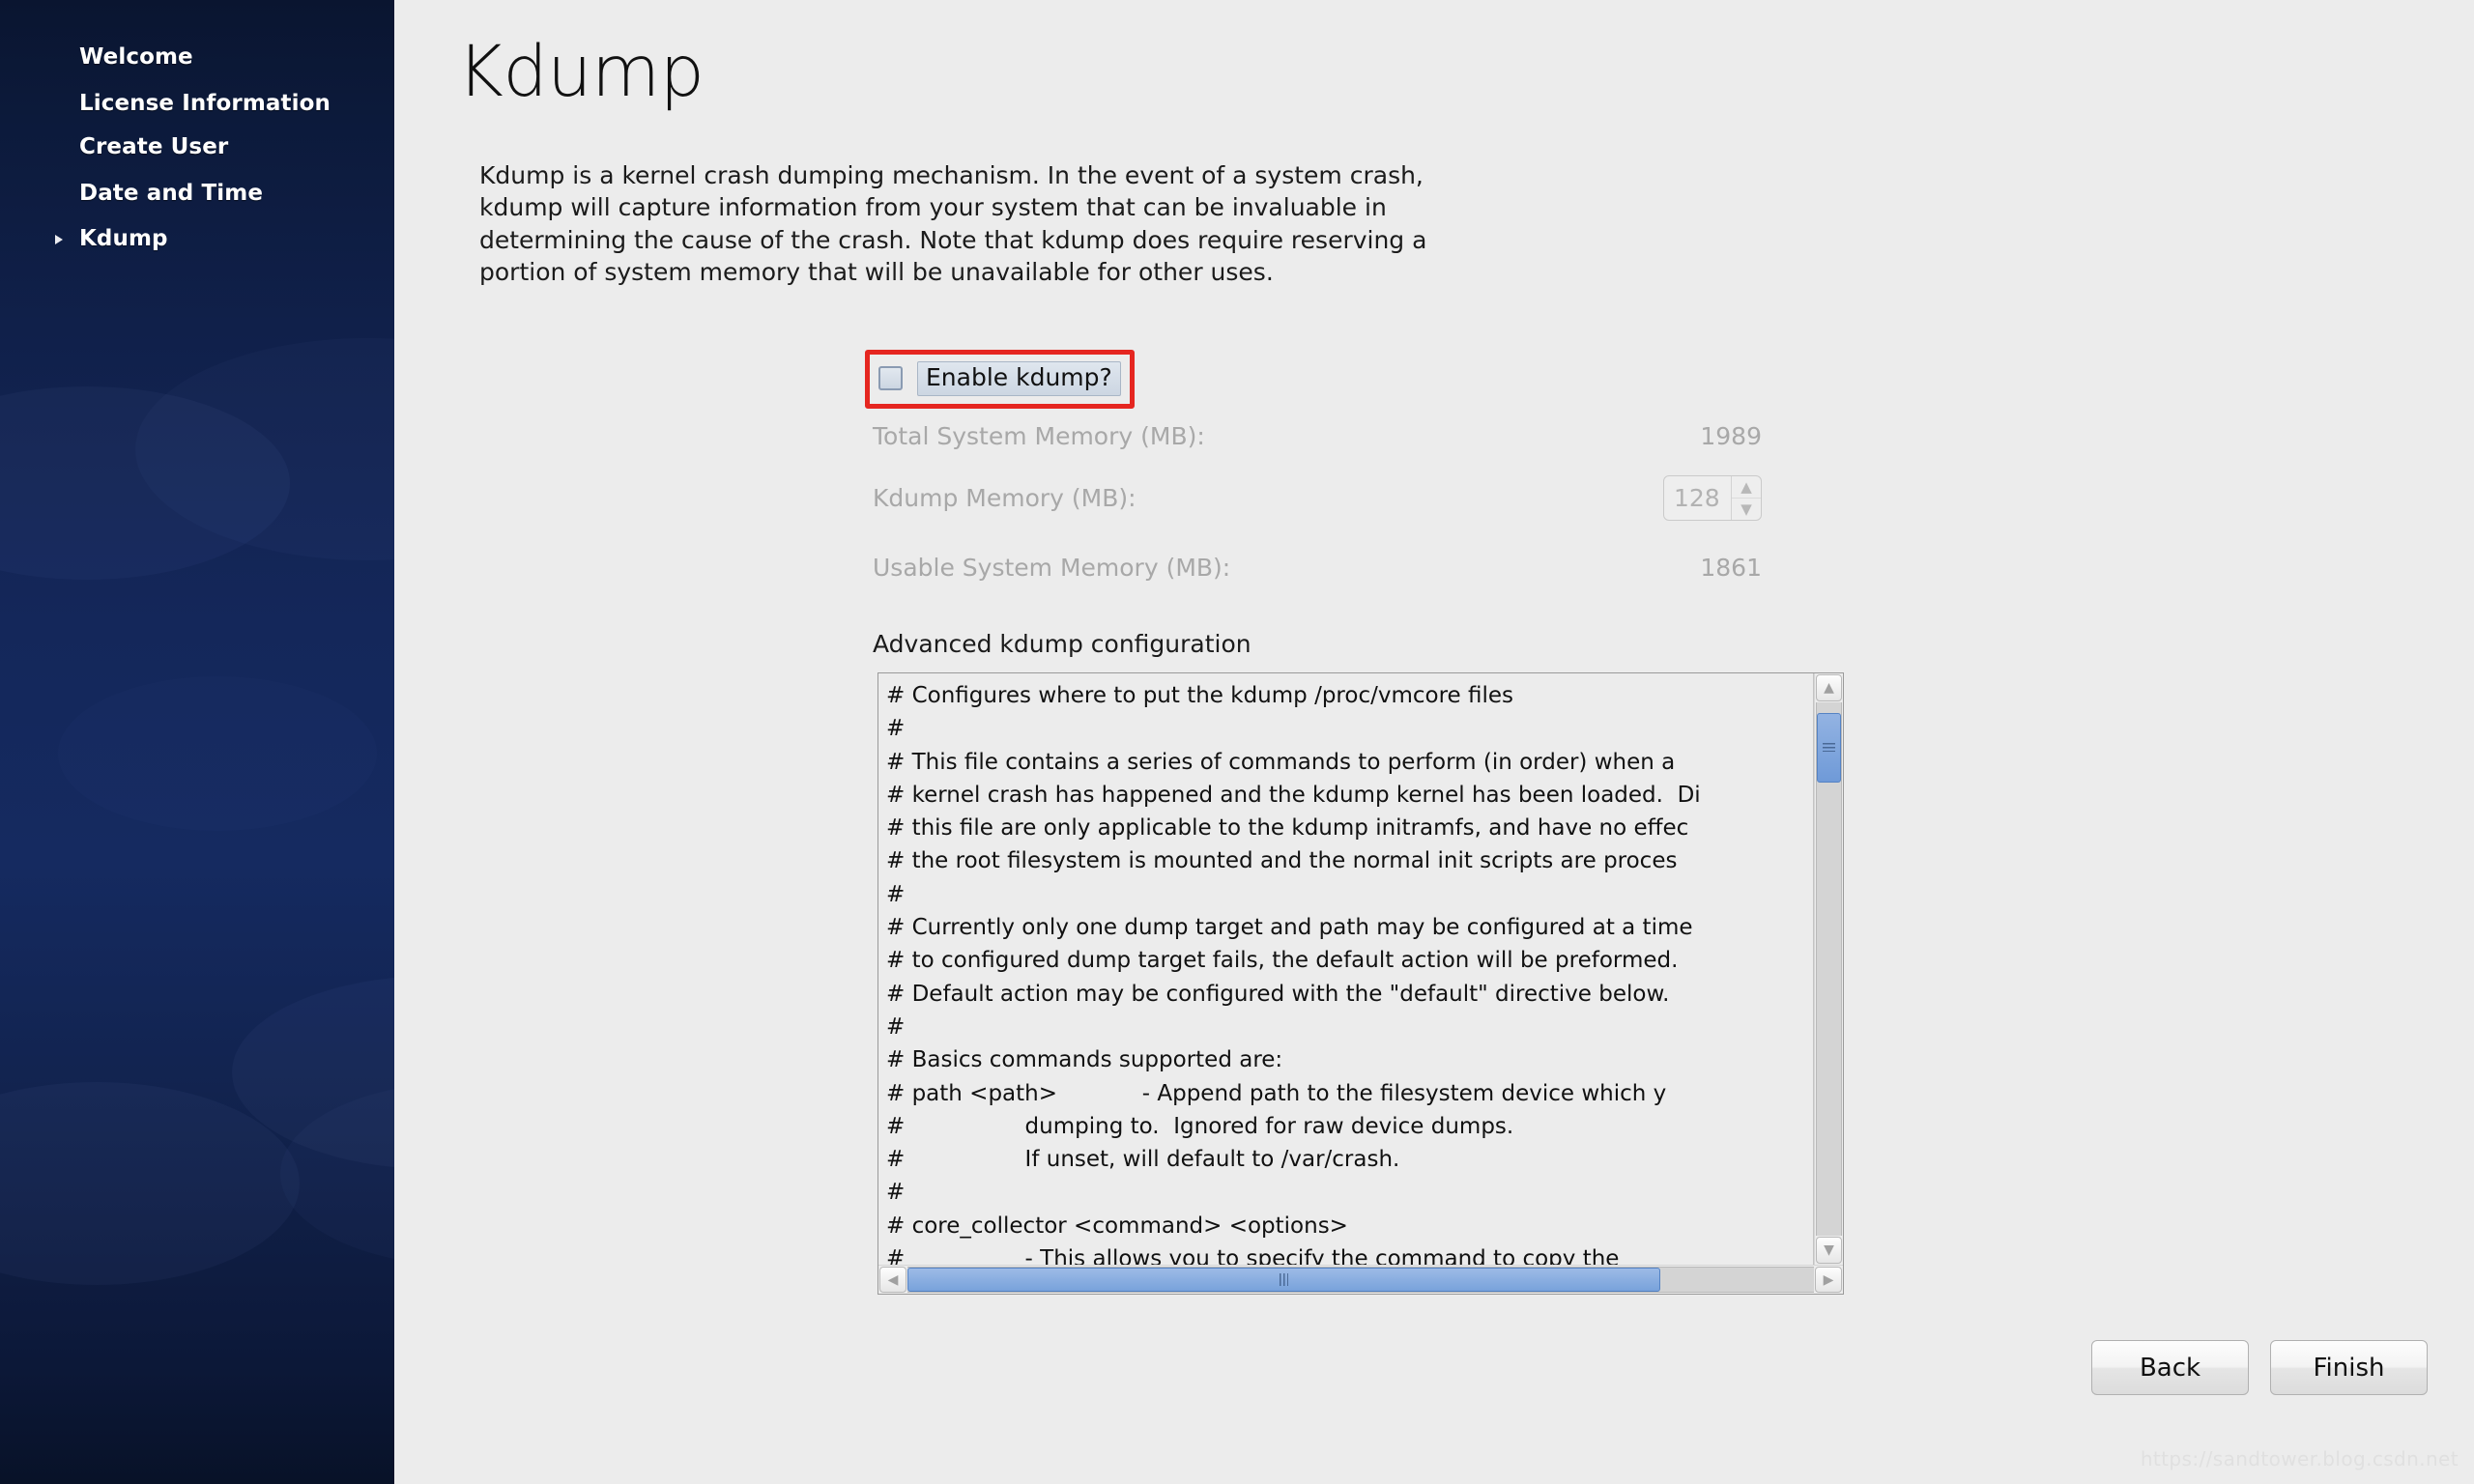 The image size is (2474, 1484). What do you see at coordinates (136, 57) in the screenshot?
I see `sidebar-item-label: Welcome` at bounding box center [136, 57].